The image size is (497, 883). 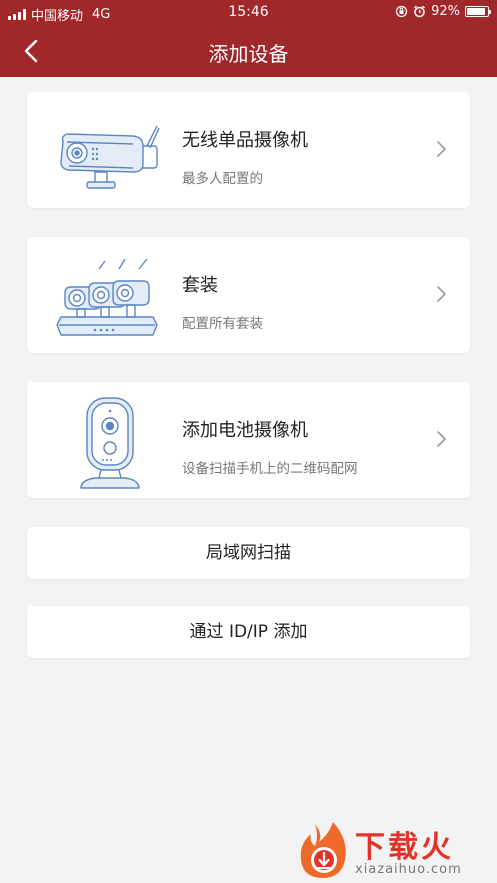 What do you see at coordinates (200, 285) in the screenshot?
I see `option-title: 套装` at bounding box center [200, 285].